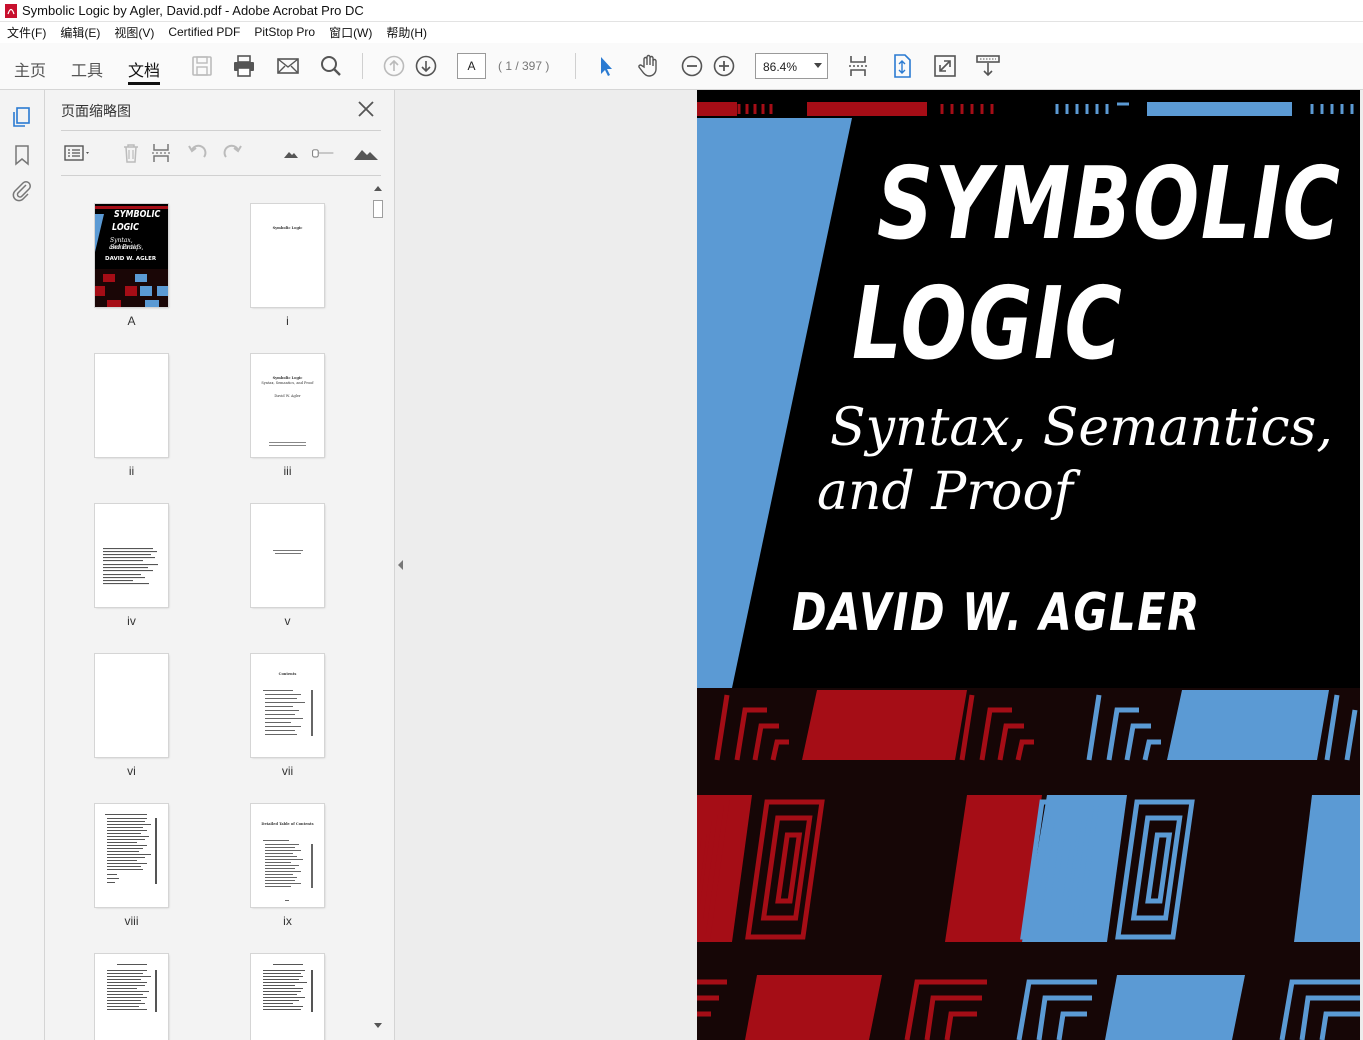 Image resolution: width=1363 pixels, height=1040 pixels. What do you see at coordinates (945, 66) in the screenshot?
I see `full-screen-icon` at bounding box center [945, 66].